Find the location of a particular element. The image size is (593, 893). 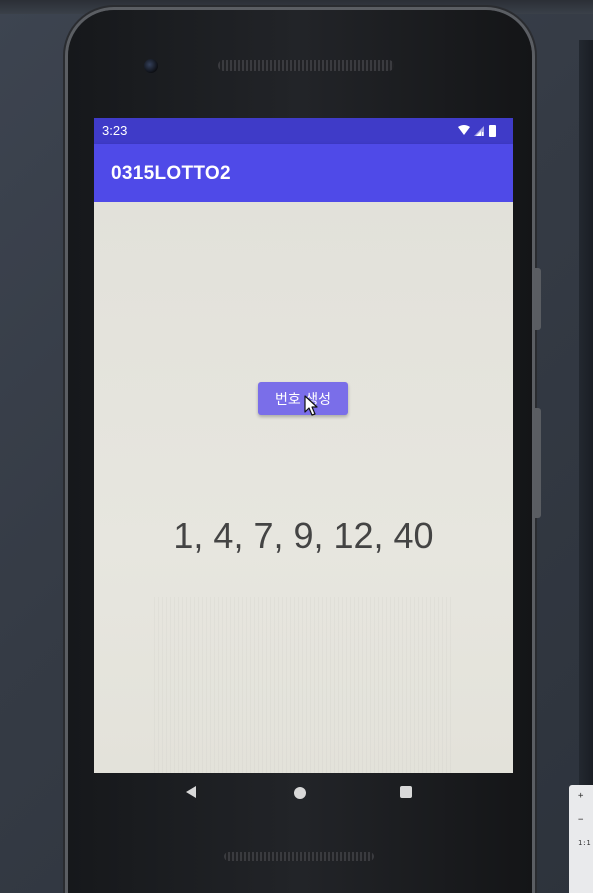

app-title: 0315LOTTO2 is located at coordinates (171, 173).